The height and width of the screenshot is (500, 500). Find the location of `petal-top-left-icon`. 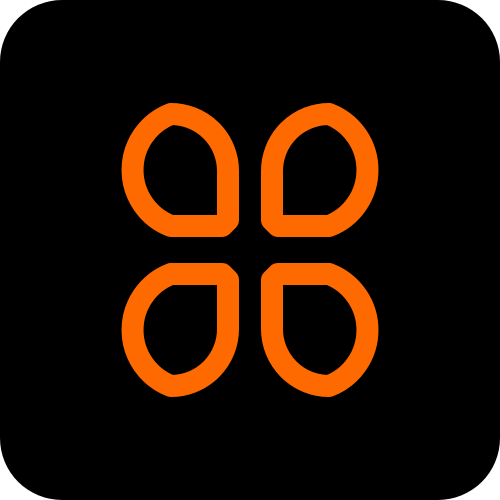

petal-top-left-icon is located at coordinates (180, 170).